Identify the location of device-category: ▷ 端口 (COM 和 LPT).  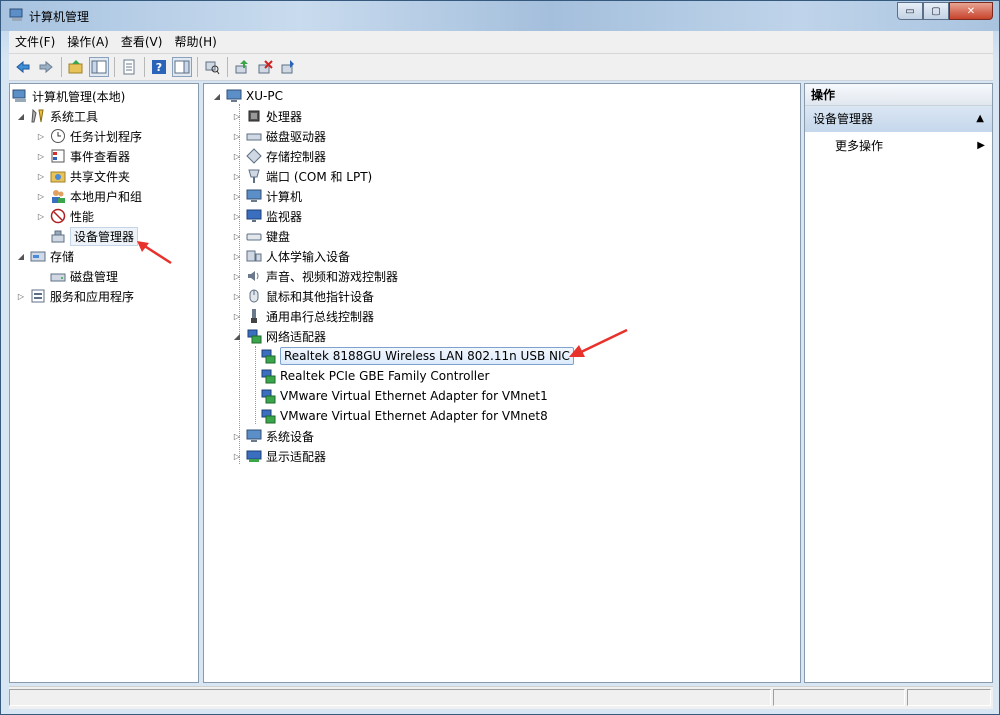
(302, 176).